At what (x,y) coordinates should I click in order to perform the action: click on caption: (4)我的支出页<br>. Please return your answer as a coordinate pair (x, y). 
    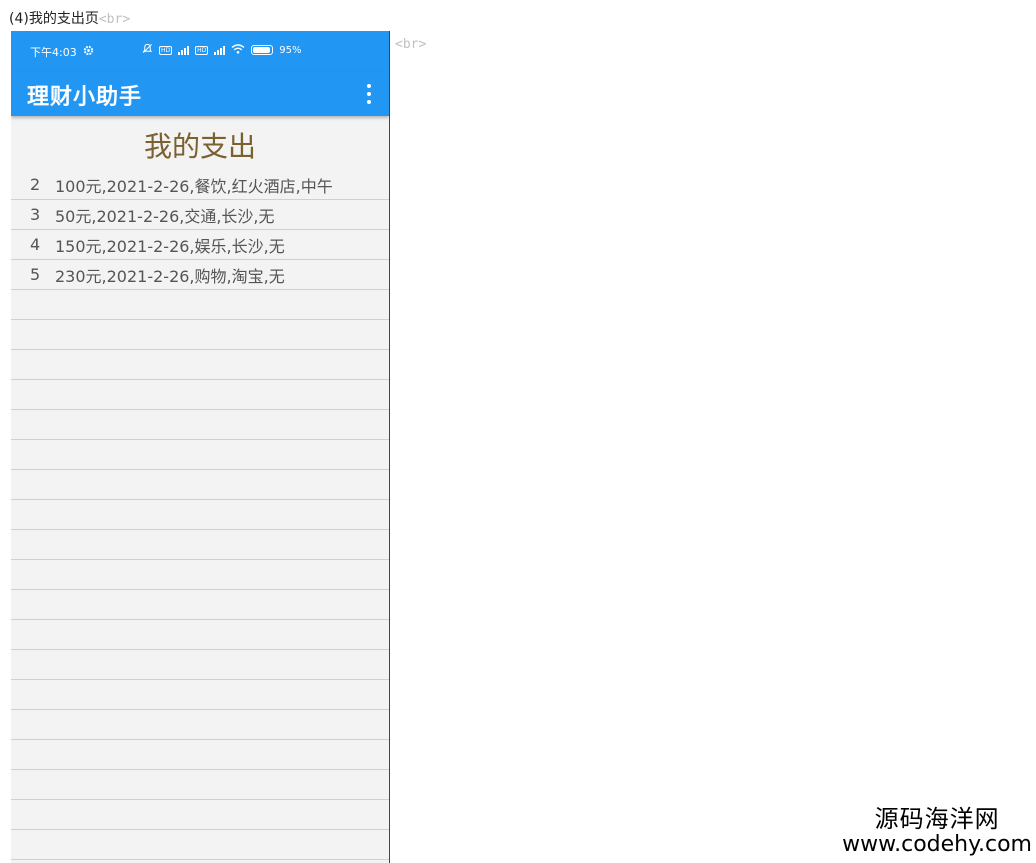
    Looking at the image, I should click on (69, 18).